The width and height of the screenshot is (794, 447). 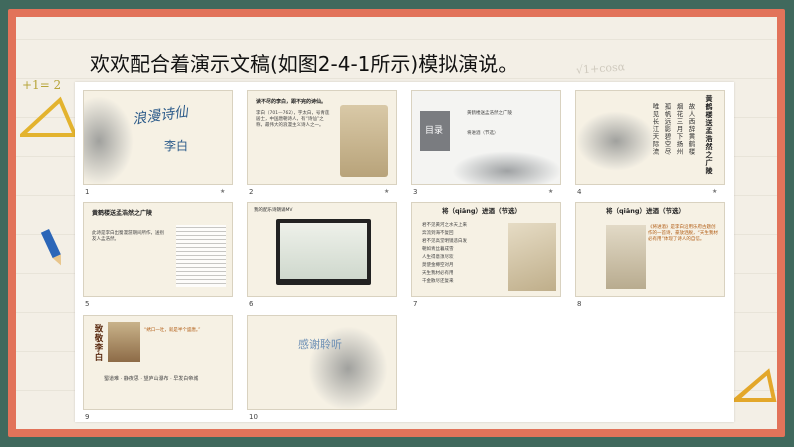 What do you see at coordinates (679, 129) in the screenshot?
I see `slide-4-poem-2: 烟花三月下扬州` at bounding box center [679, 129].